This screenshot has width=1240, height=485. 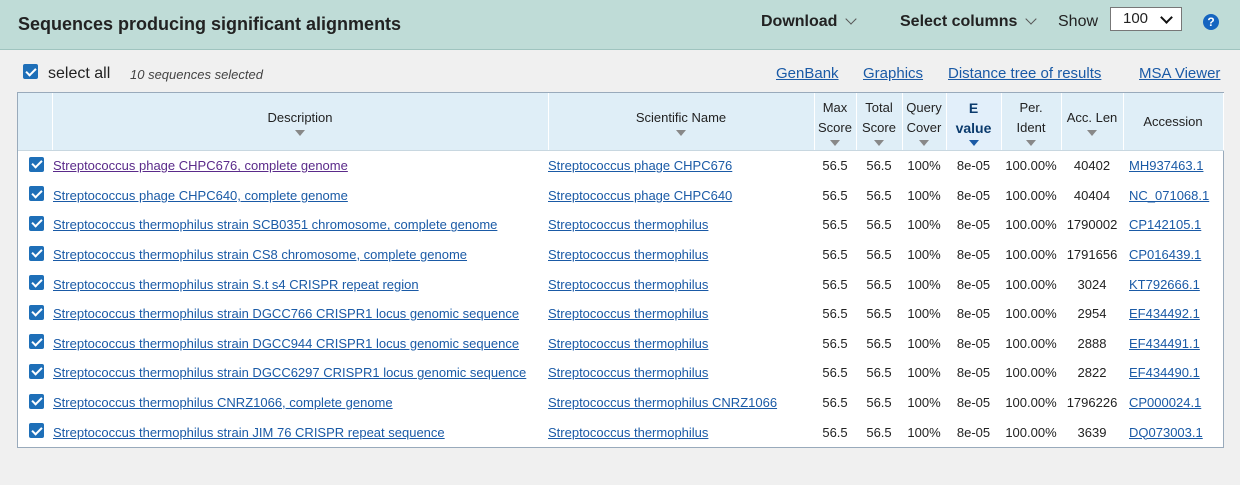 I want to click on col-query-cover: Query Cover, so click(x=924, y=122).